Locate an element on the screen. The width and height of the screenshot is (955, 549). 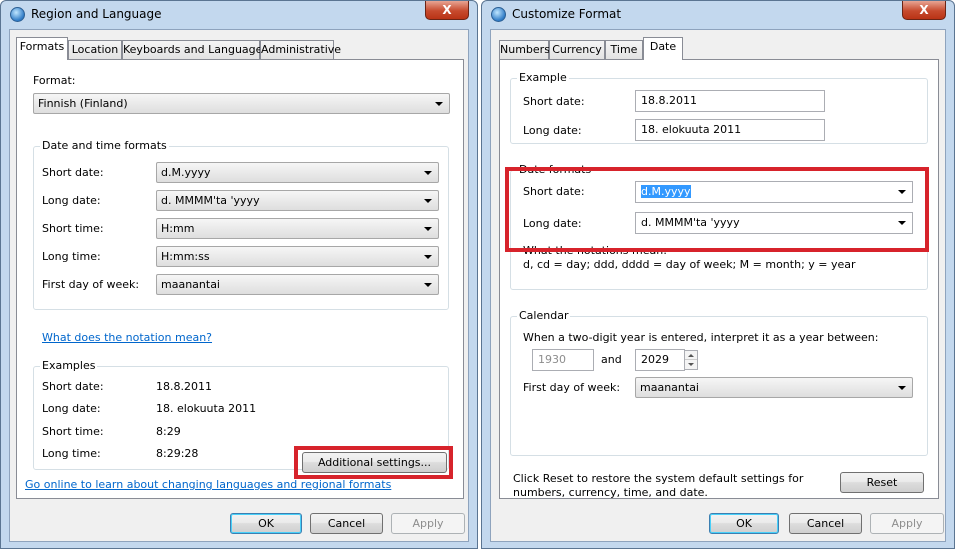
example-short-date-value: 18.8.2011 is located at coordinates (184, 386).